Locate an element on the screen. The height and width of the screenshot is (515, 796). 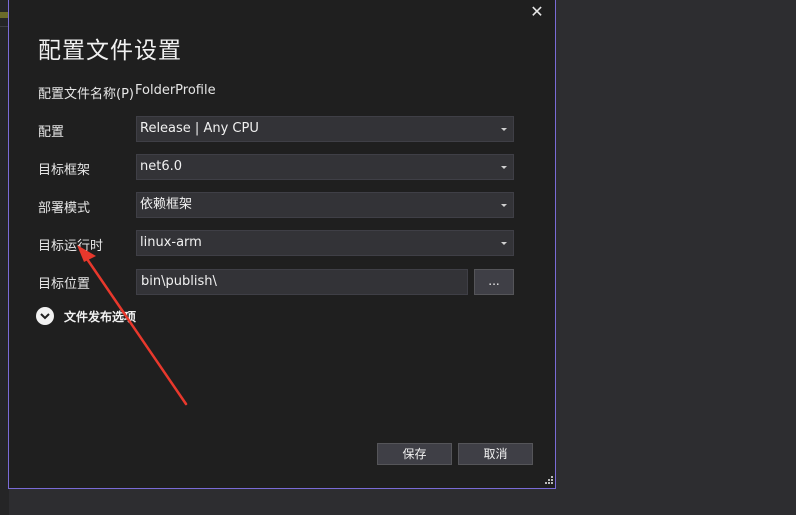
profile-name-label: 配置文件名称(P) is located at coordinates (86, 94).